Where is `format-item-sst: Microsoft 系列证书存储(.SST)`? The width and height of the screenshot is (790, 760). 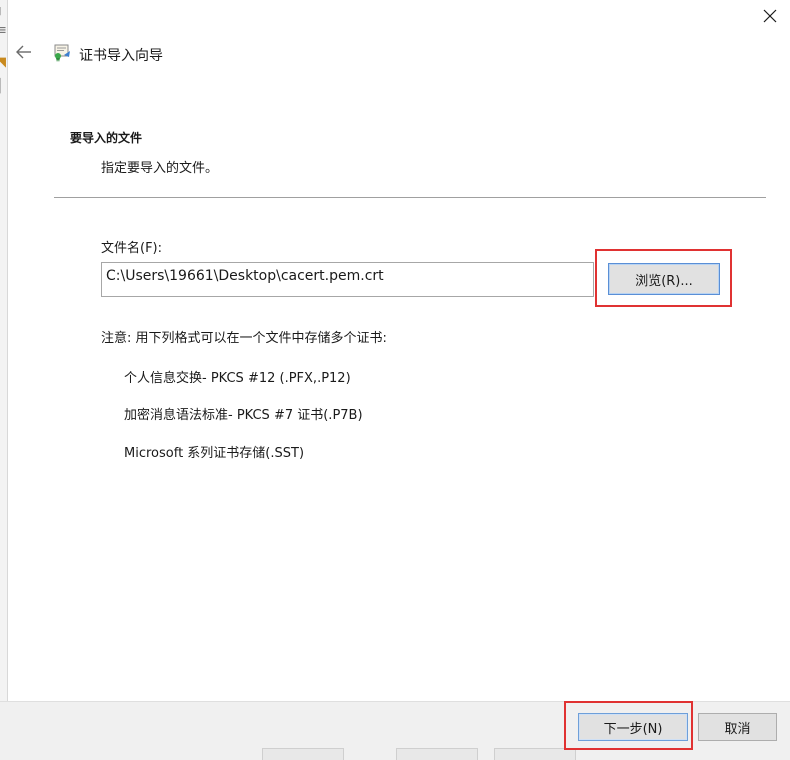
format-item-sst: Microsoft 系列证书存储(.SST) is located at coordinates (214, 453).